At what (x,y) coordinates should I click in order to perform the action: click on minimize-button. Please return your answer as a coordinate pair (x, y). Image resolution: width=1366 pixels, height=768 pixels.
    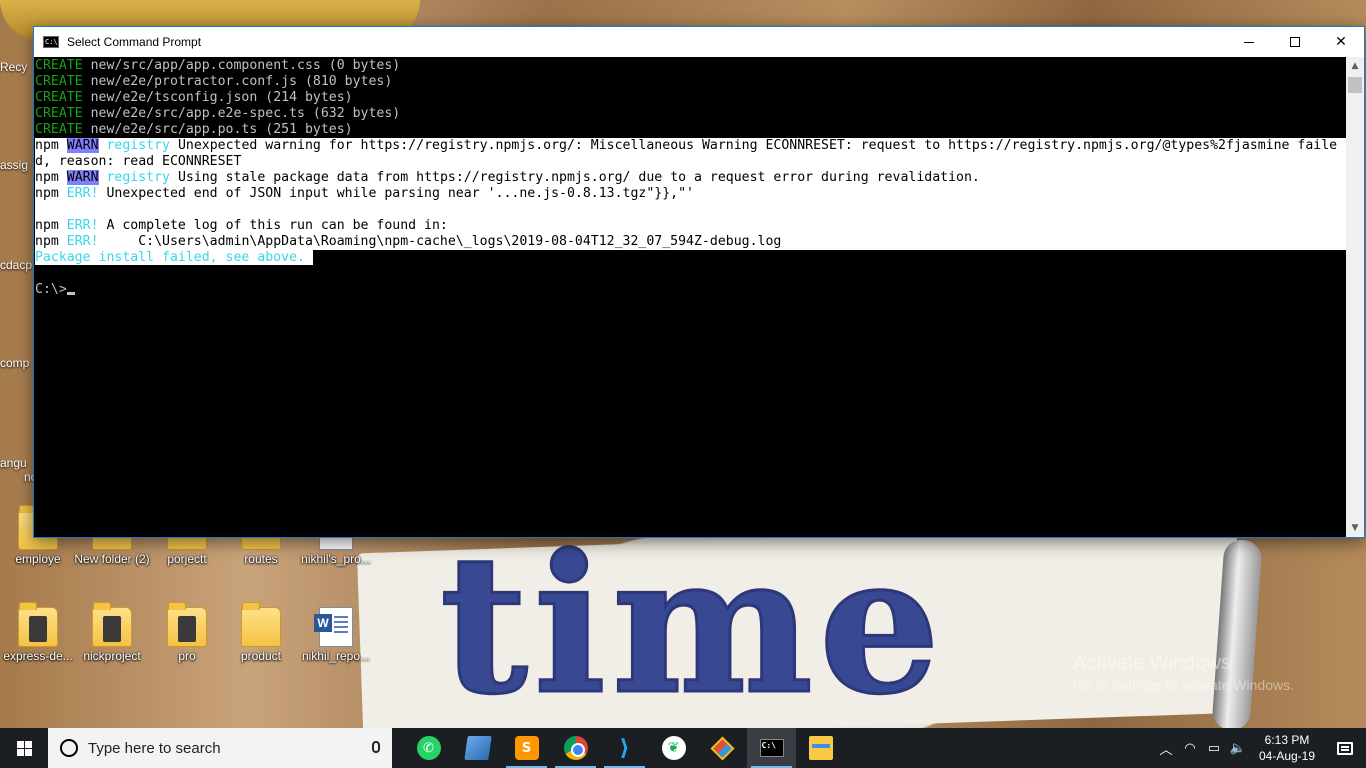
    Looking at the image, I should click on (1249, 42).